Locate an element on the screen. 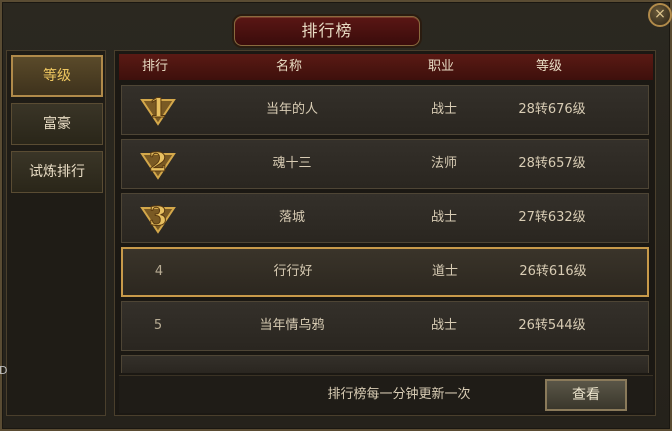  gold-medal-rank-3-icon: 3 is located at coordinates (158, 218).